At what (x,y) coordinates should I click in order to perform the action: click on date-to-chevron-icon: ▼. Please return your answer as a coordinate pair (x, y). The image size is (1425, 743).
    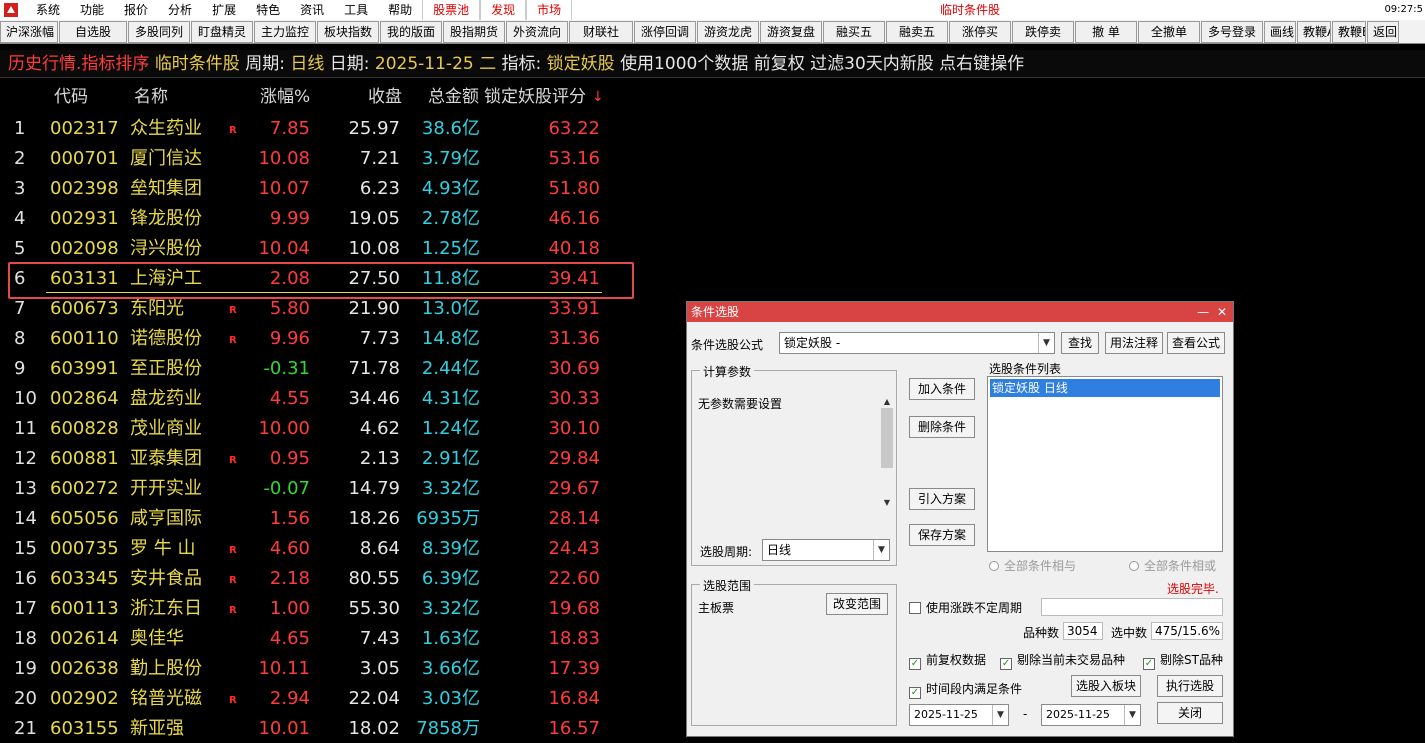
    Looking at the image, I should click on (1132, 715).